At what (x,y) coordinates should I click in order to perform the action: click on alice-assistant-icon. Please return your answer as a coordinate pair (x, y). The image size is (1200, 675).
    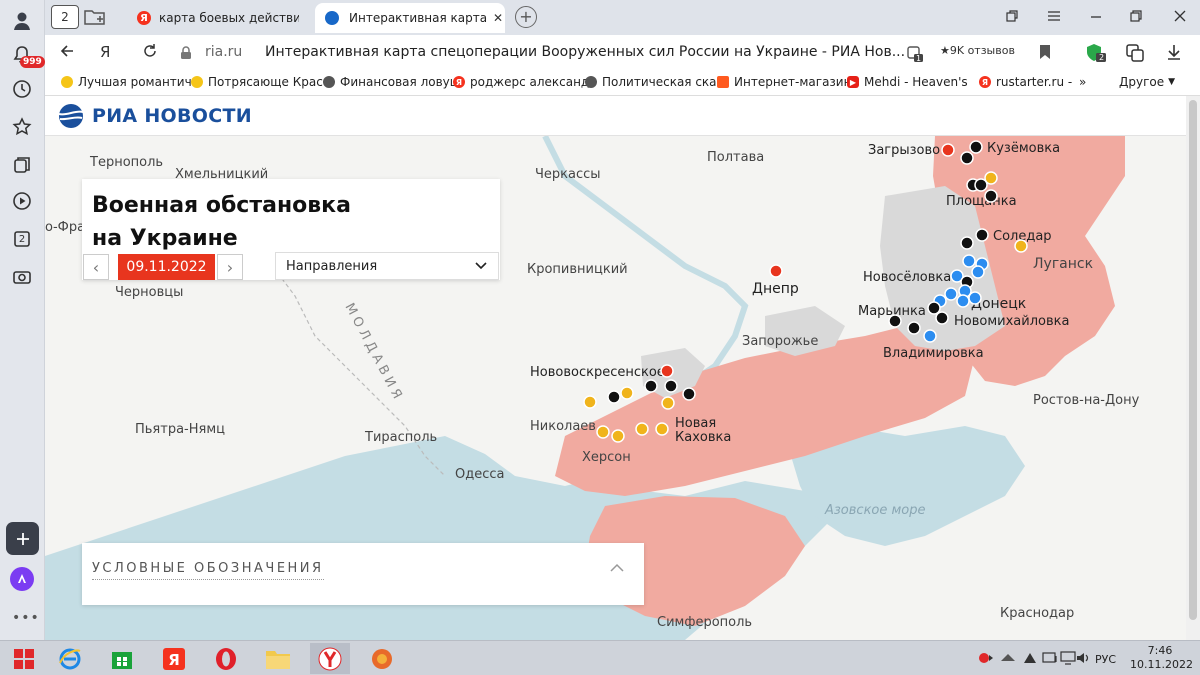
    Looking at the image, I should click on (22, 579).